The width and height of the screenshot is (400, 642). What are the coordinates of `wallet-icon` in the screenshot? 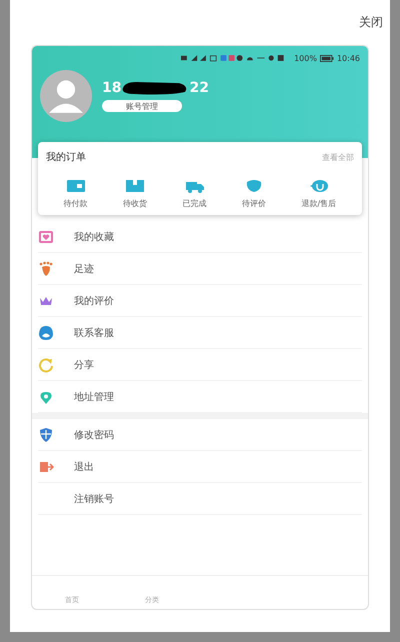 It's located at (76, 186).